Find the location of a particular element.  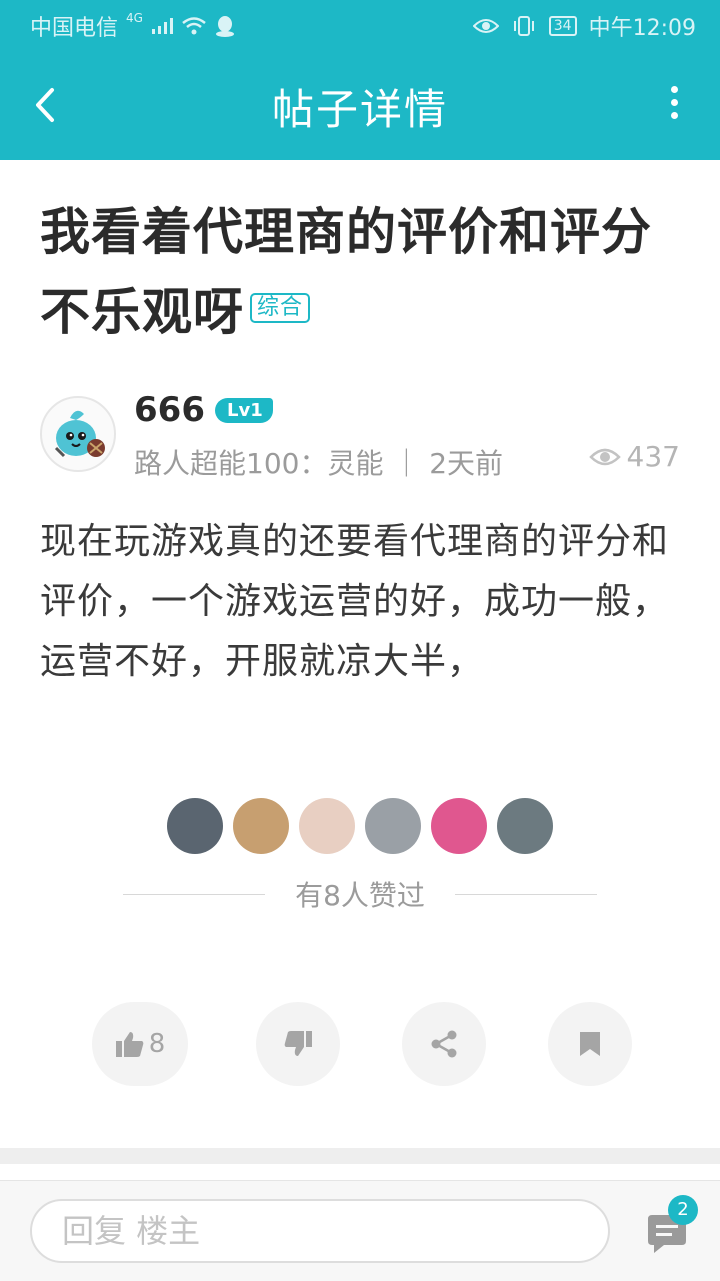

liker-avatars is located at coordinates (360, 826).